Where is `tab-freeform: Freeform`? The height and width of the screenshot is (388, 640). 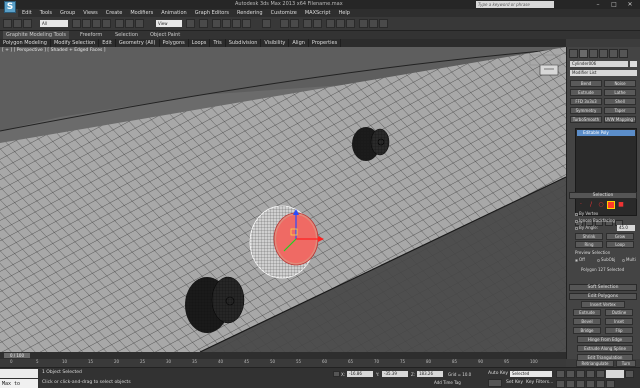
tab-freeform: Freeform is located at coordinates (91, 35).